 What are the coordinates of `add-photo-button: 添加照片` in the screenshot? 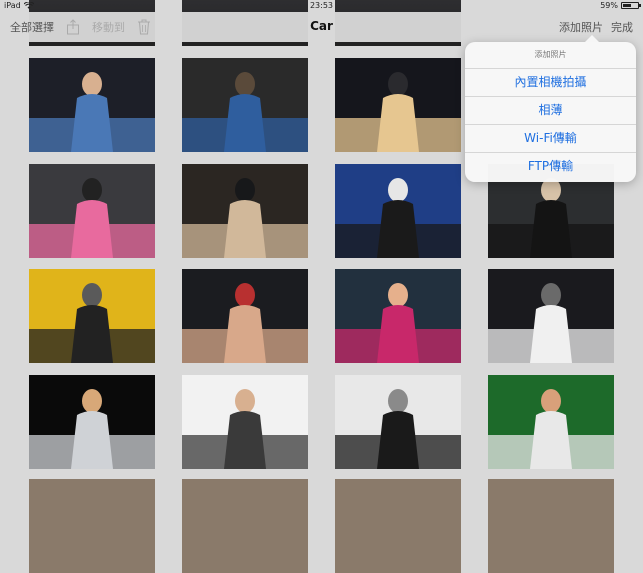 It's located at (581, 27).